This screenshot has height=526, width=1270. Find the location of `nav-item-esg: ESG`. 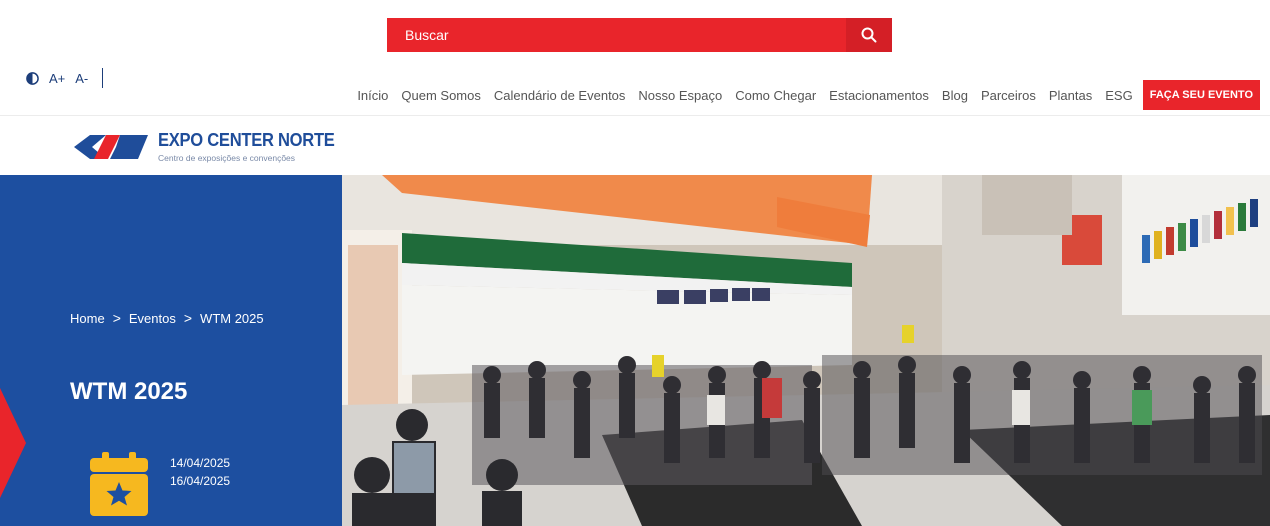

nav-item-esg: ESG is located at coordinates (1118, 95).